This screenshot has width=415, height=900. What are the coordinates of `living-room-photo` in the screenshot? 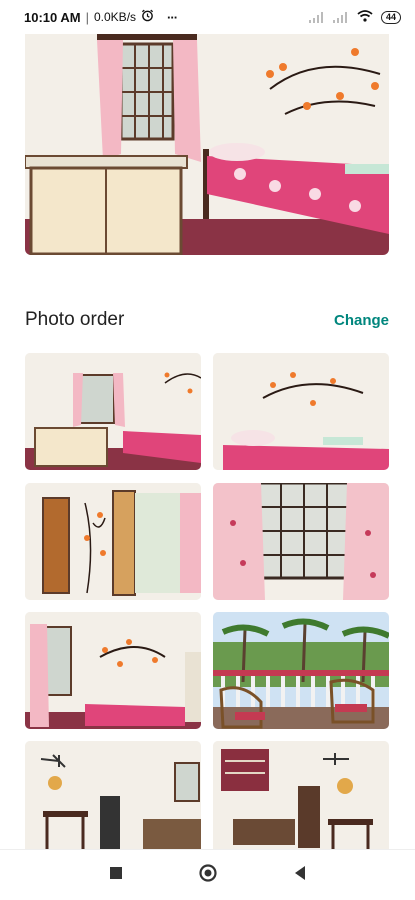 It's located at (301, 795).